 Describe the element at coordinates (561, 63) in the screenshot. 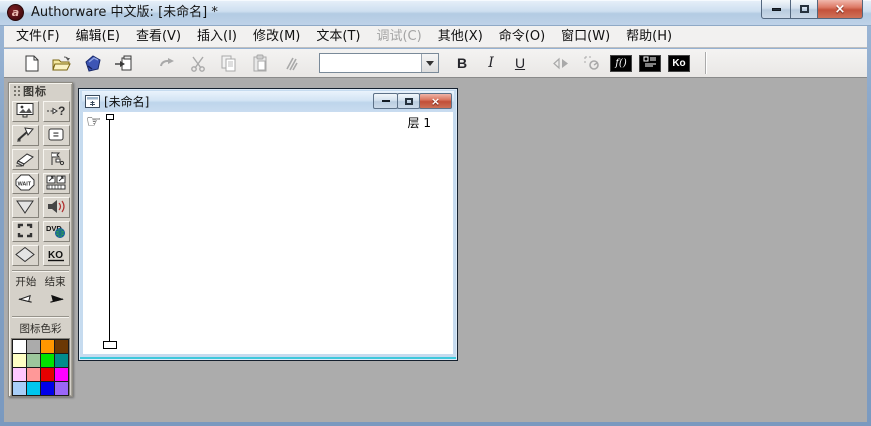

I see `run-button` at that location.